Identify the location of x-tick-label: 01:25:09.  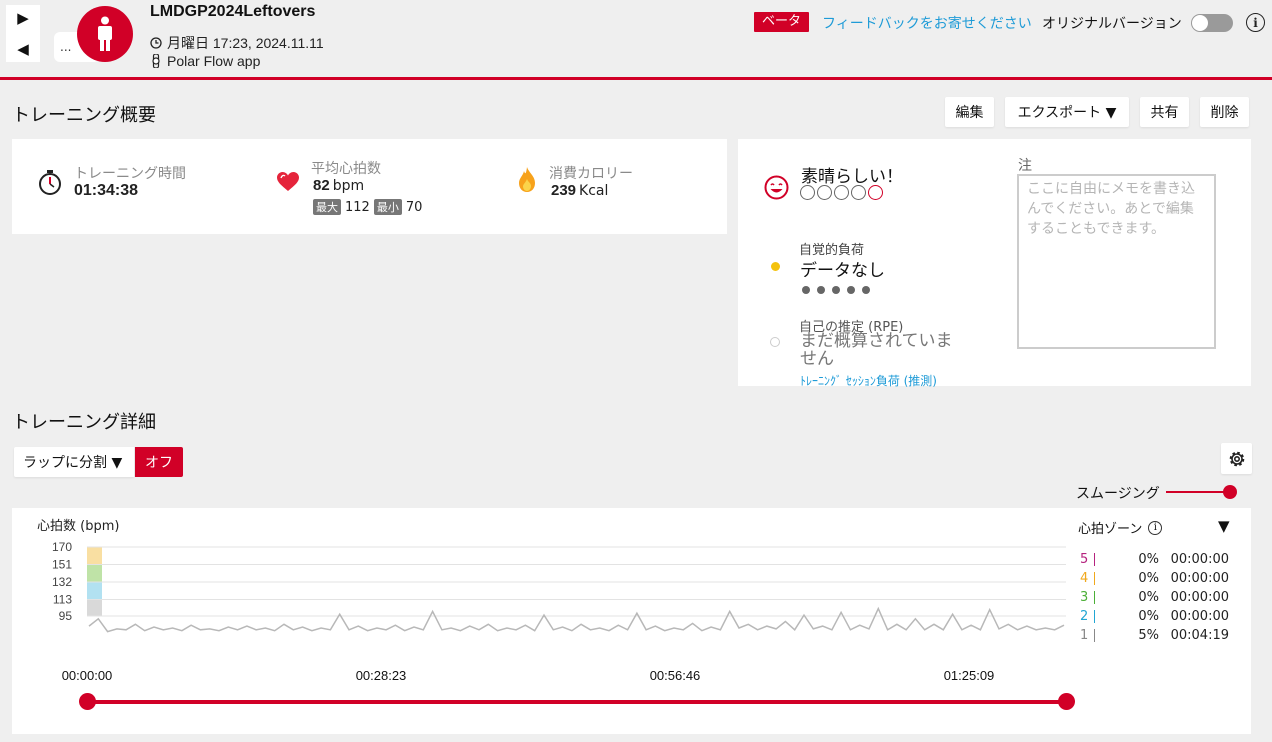
(969, 675).